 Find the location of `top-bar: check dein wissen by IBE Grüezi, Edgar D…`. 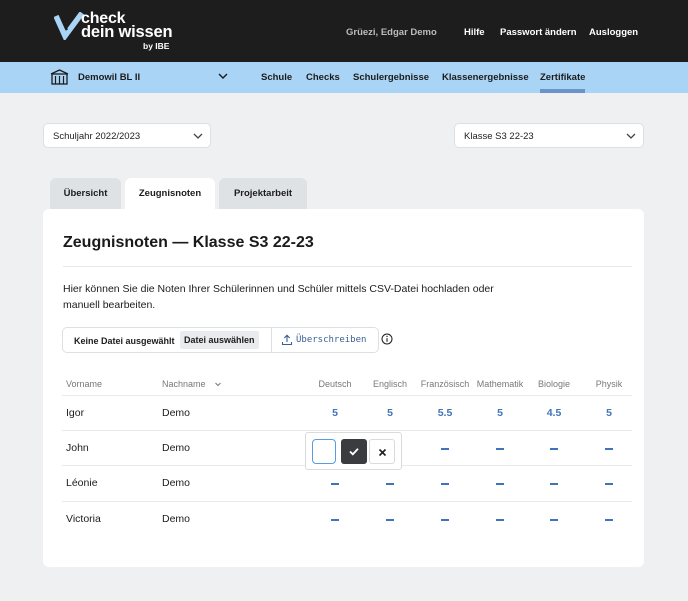

top-bar: check dein wissen by IBE Grüezi, Edgar D… is located at coordinates (344, 31).